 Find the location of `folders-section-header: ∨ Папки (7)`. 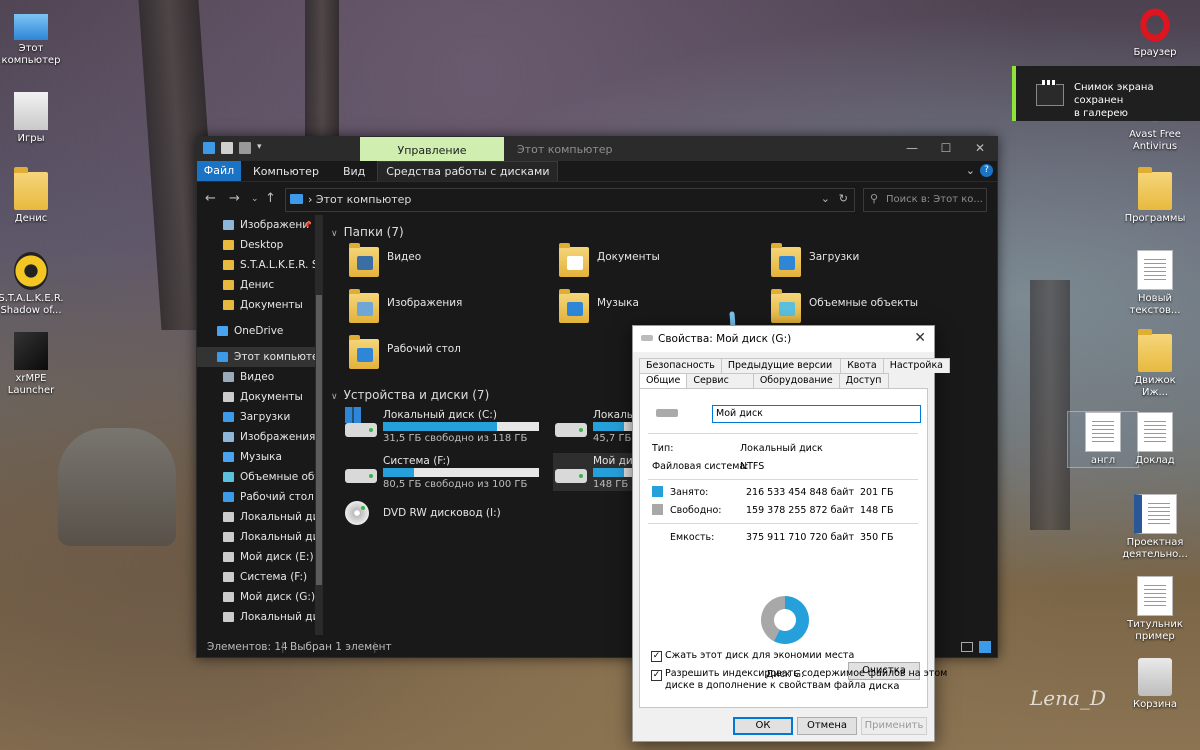

folders-section-header: ∨ Папки (7) is located at coordinates (367, 232).